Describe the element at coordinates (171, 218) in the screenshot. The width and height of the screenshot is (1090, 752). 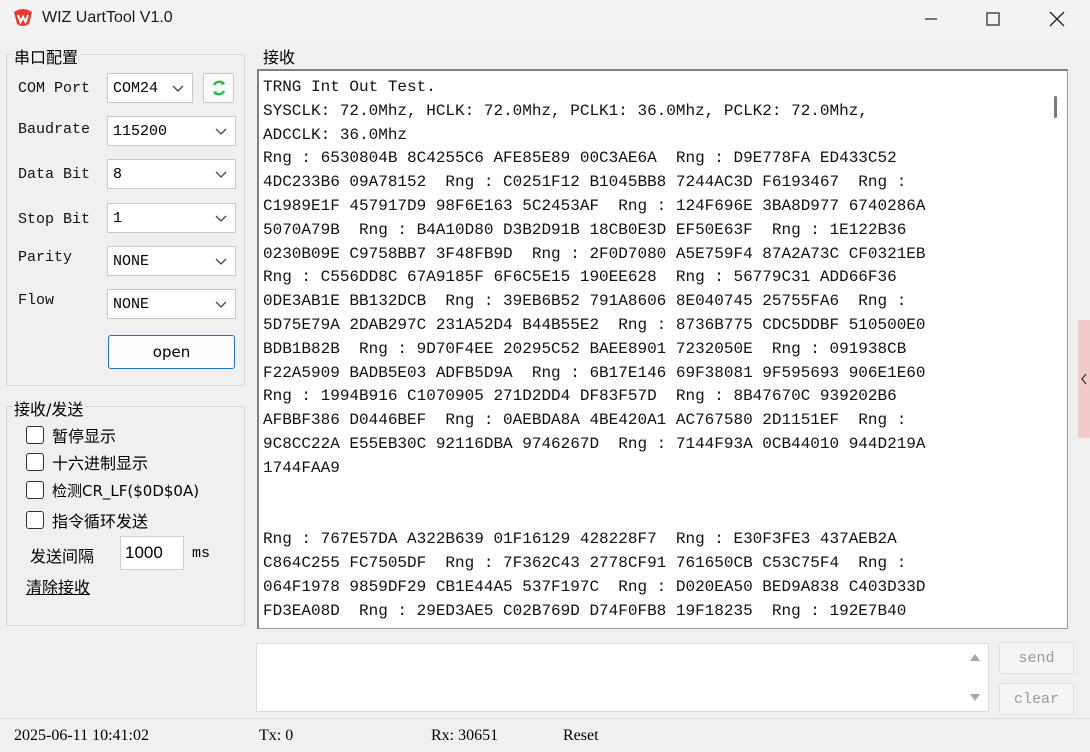
I see `stop-bit-select: 1` at that location.